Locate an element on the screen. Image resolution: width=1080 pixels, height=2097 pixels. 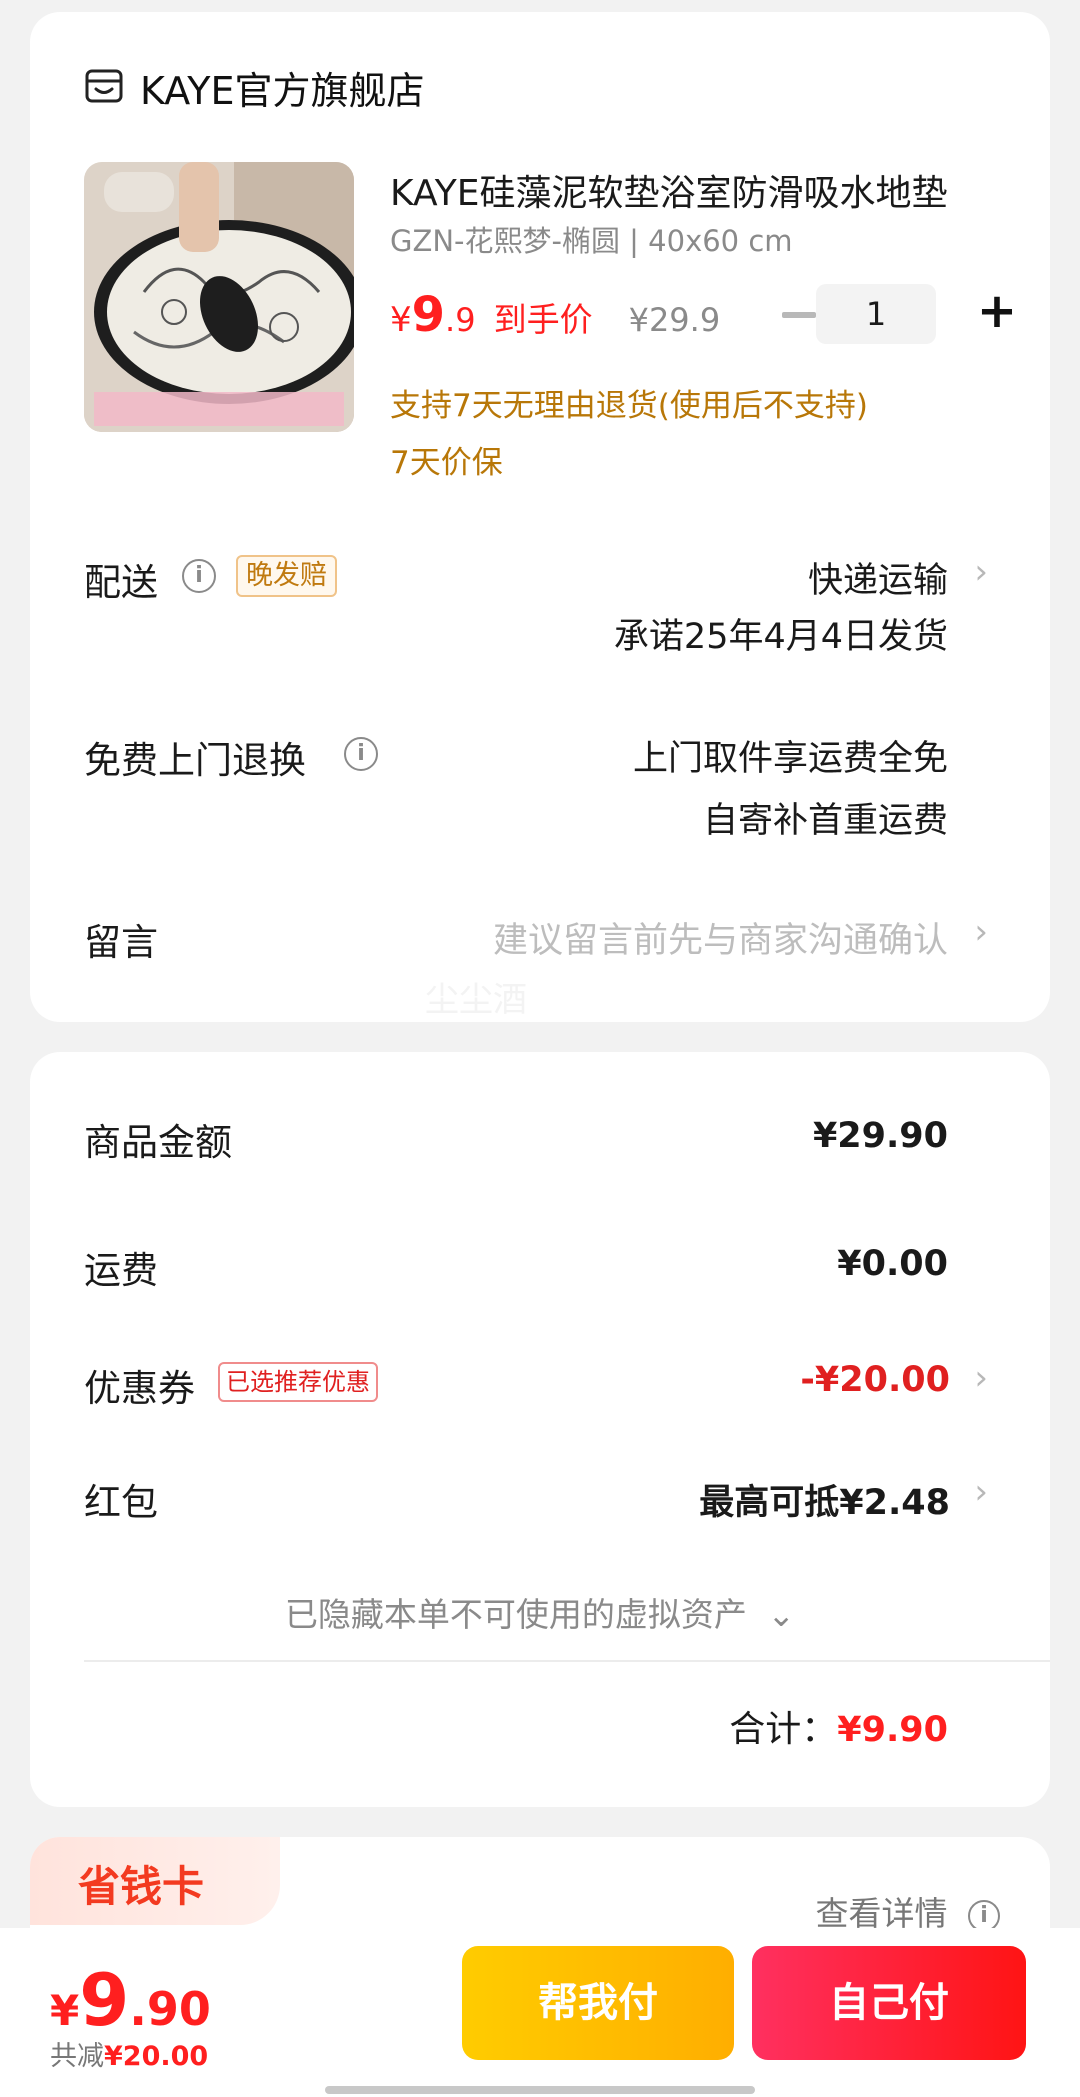
freight-label: 运费 is located at coordinates (121, 1270).